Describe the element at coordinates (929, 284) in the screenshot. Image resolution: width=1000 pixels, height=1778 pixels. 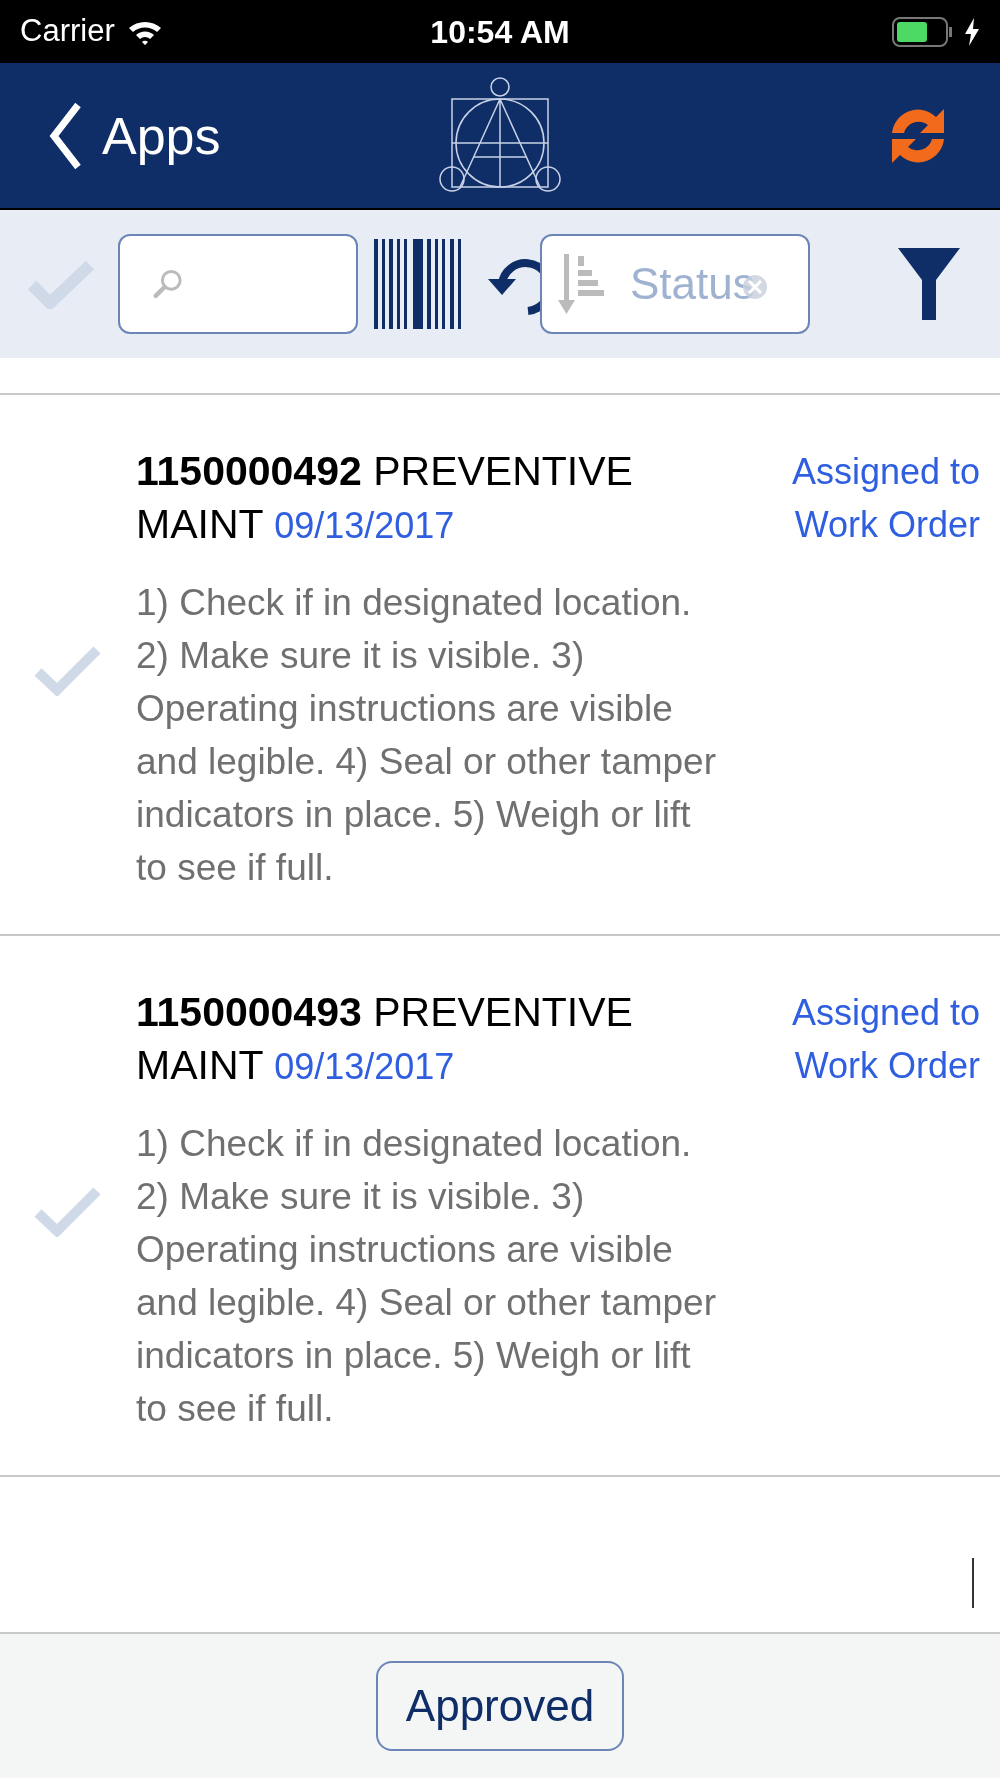
I see `filter-icon` at that location.